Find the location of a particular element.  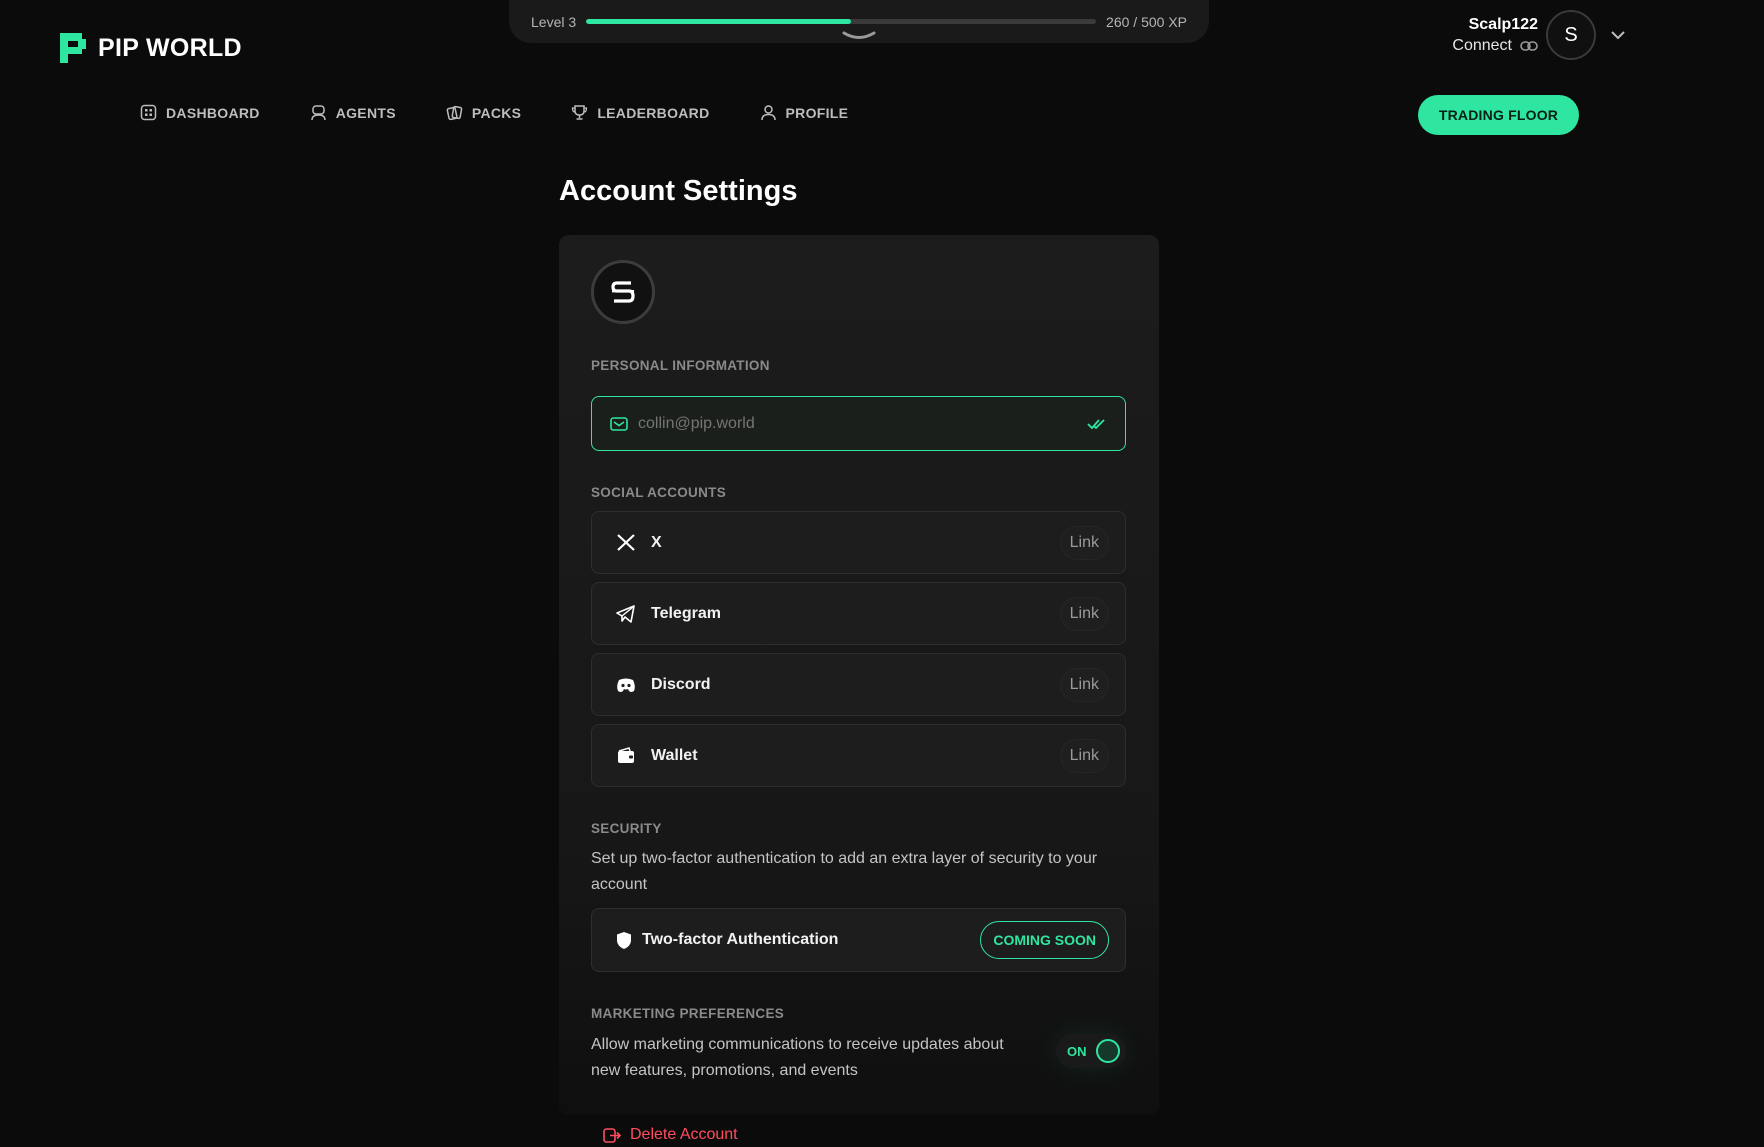

telegram-icon is located at coordinates (626, 614).